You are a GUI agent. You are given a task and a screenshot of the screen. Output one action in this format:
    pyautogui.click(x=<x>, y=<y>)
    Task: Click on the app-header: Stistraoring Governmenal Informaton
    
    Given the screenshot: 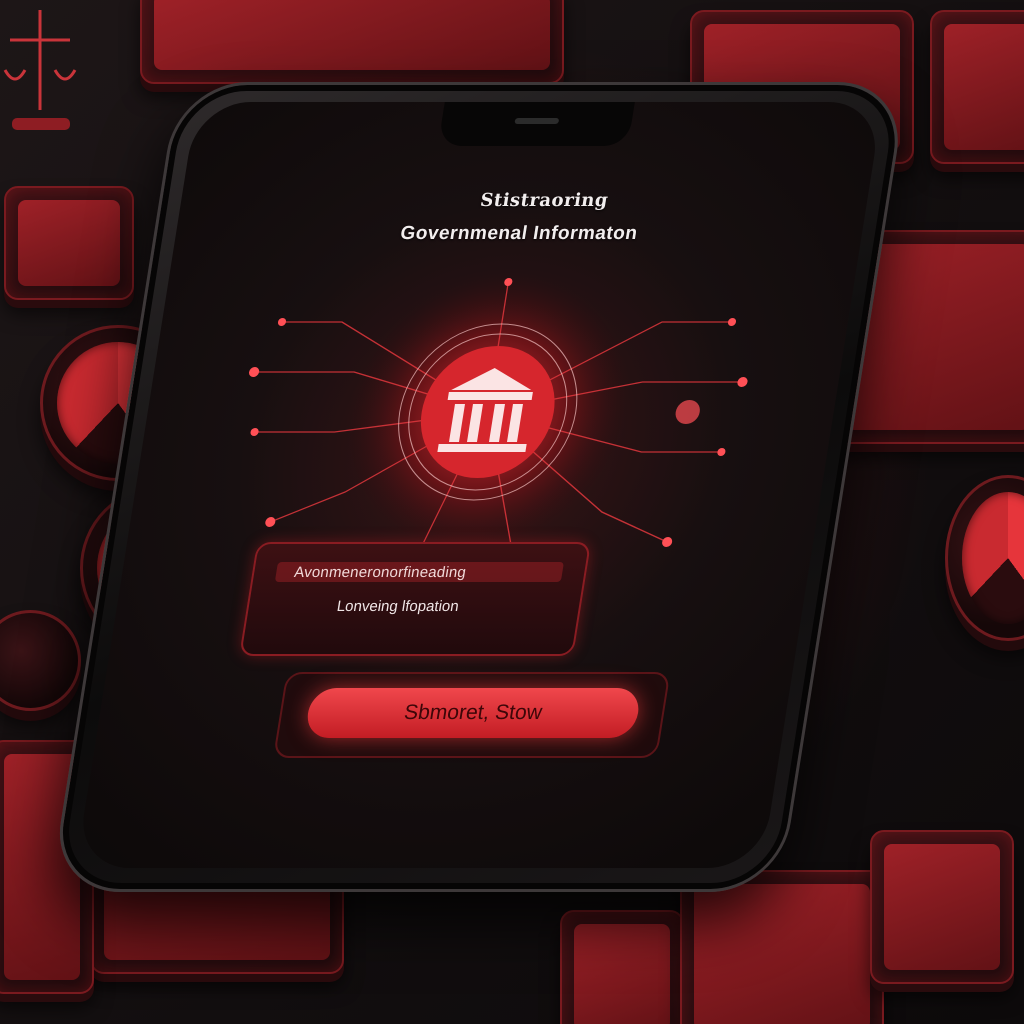 What is the action you would take?
    pyautogui.click(x=521, y=217)
    